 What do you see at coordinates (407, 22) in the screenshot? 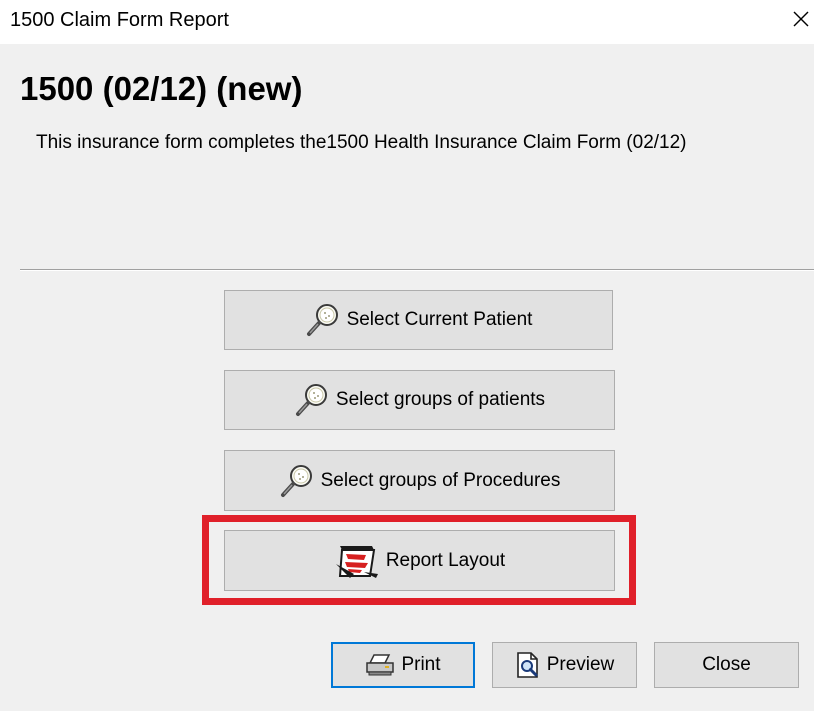
I see `title-bar: 1500 Claim Form Report` at bounding box center [407, 22].